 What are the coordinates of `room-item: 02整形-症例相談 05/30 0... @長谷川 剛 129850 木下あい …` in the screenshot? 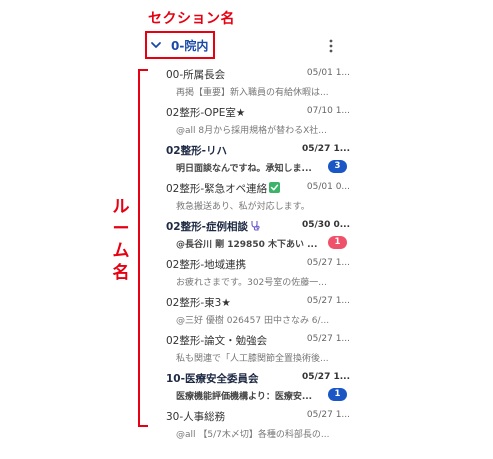 It's located at (258, 238).